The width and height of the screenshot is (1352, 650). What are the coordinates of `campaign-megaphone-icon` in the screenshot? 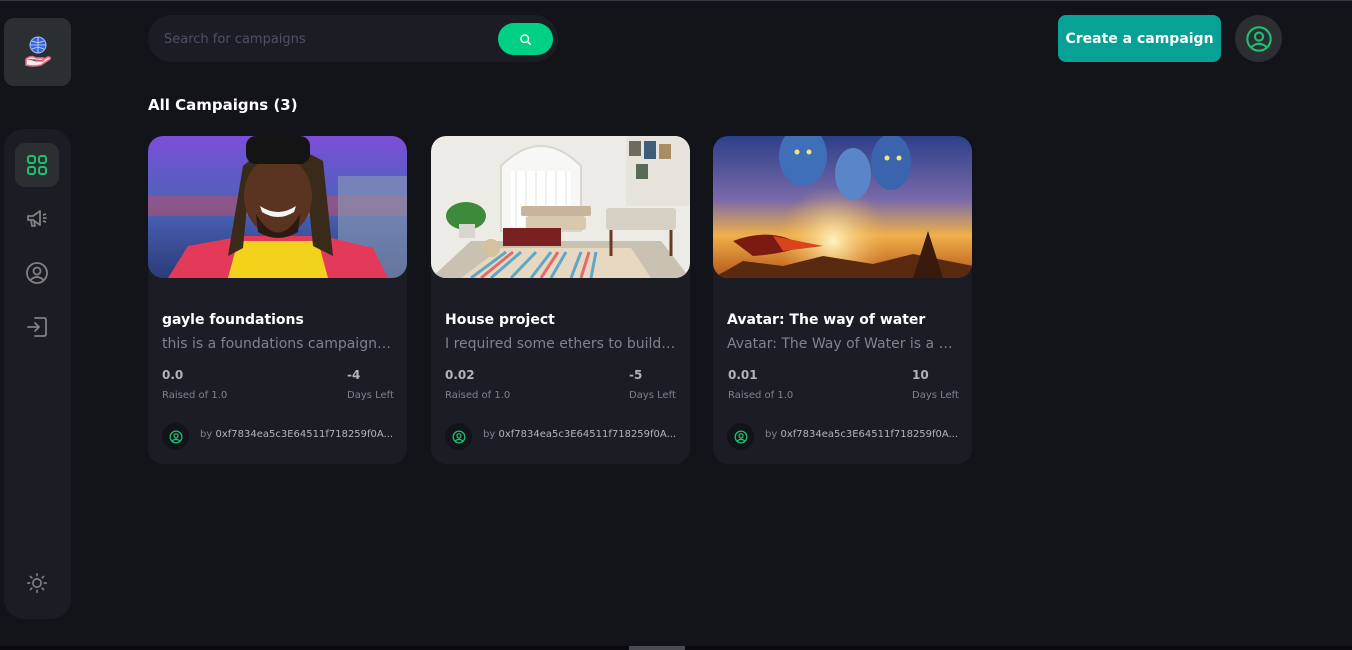 It's located at (37, 218).